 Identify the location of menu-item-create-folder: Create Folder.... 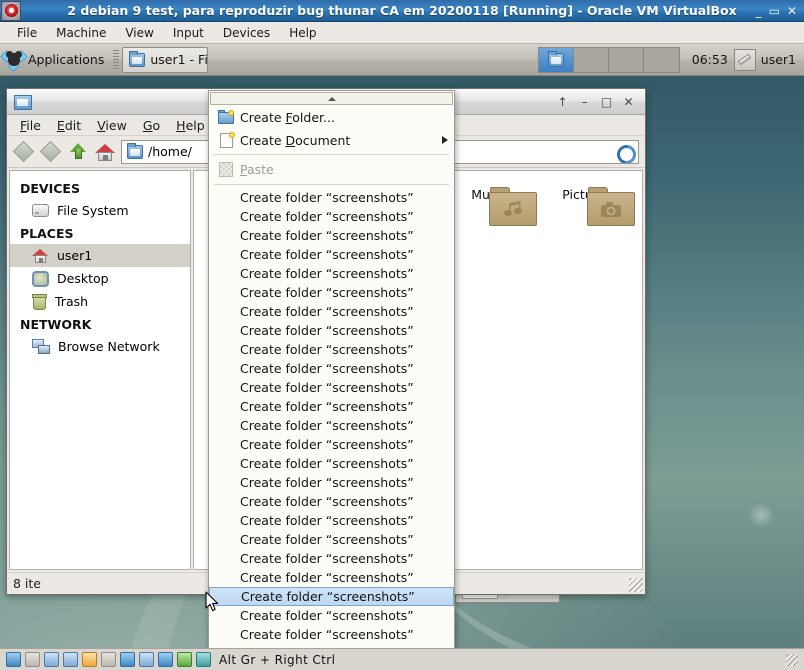
(331, 117).